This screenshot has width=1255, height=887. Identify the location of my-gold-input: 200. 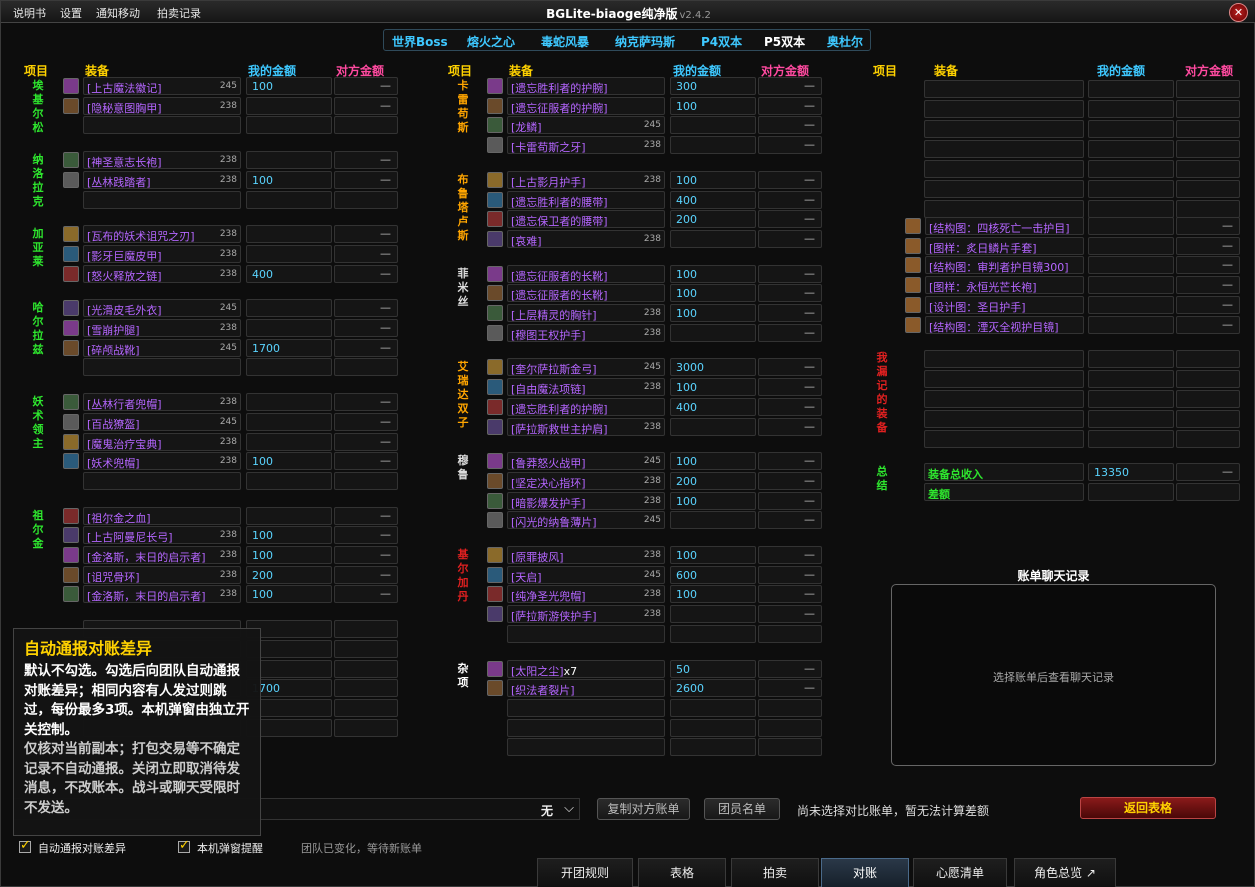
(713, 219).